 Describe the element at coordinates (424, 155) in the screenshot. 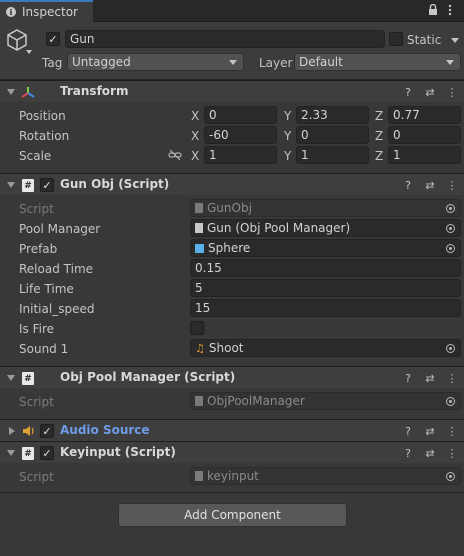

I see `scale-z-field: 1` at that location.